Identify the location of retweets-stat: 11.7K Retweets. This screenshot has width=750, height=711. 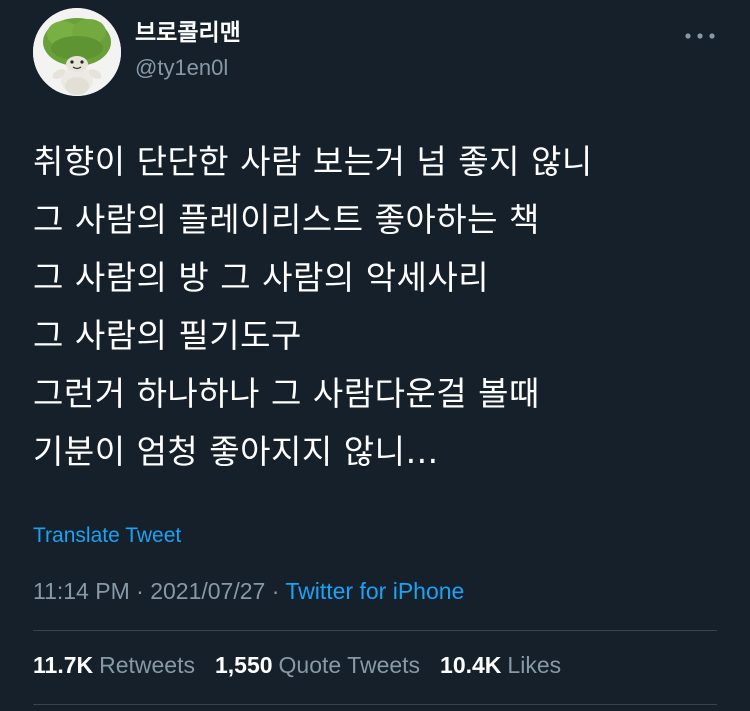
(114, 665).